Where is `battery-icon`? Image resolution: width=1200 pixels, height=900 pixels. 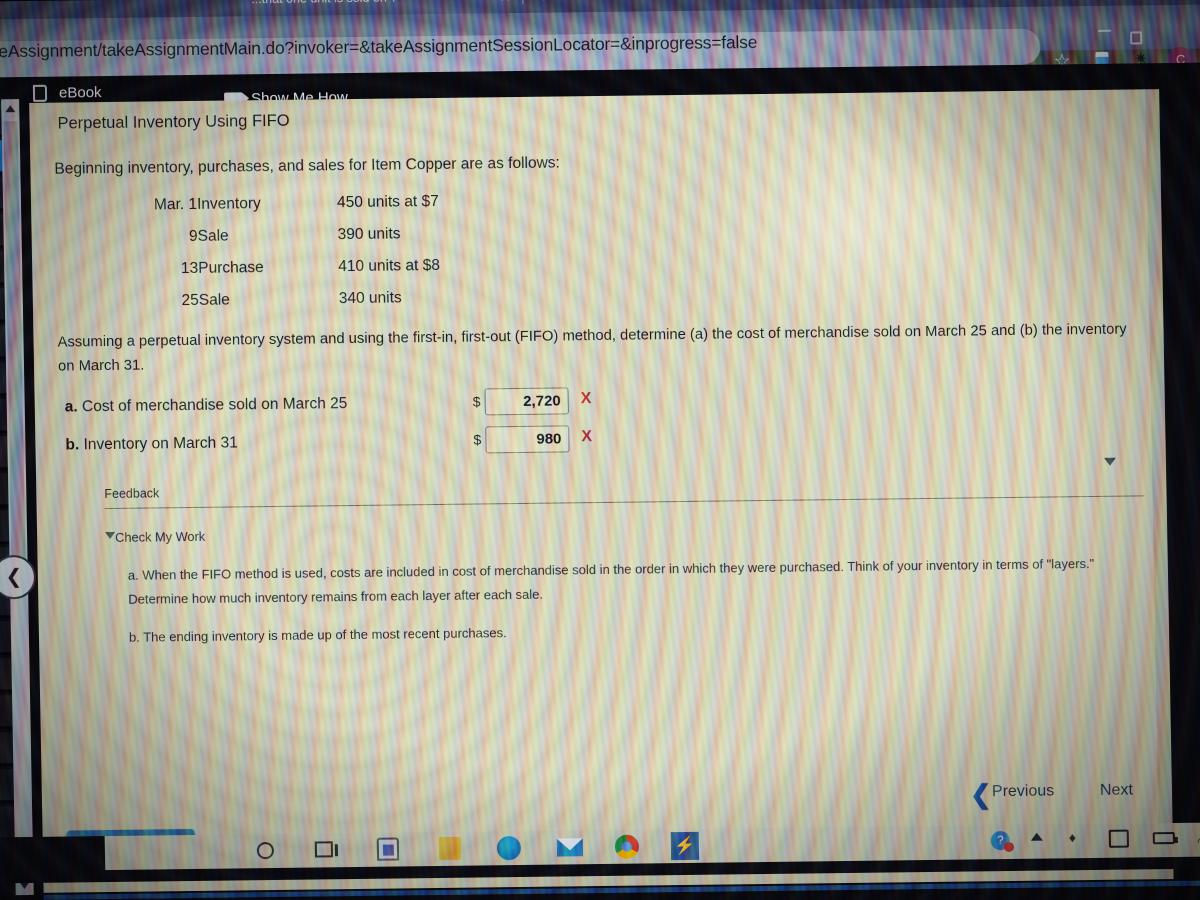 battery-icon is located at coordinates (1163, 838).